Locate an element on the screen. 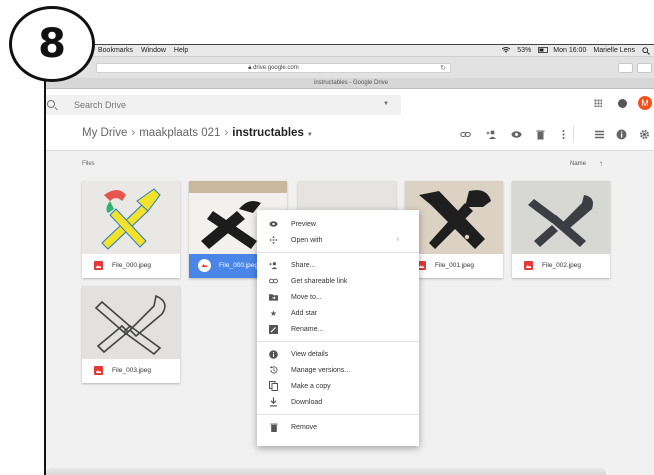 Image resolution: width=654 pixels, height=475 pixels. menu-item-label: Get shareable link is located at coordinates (319, 281).